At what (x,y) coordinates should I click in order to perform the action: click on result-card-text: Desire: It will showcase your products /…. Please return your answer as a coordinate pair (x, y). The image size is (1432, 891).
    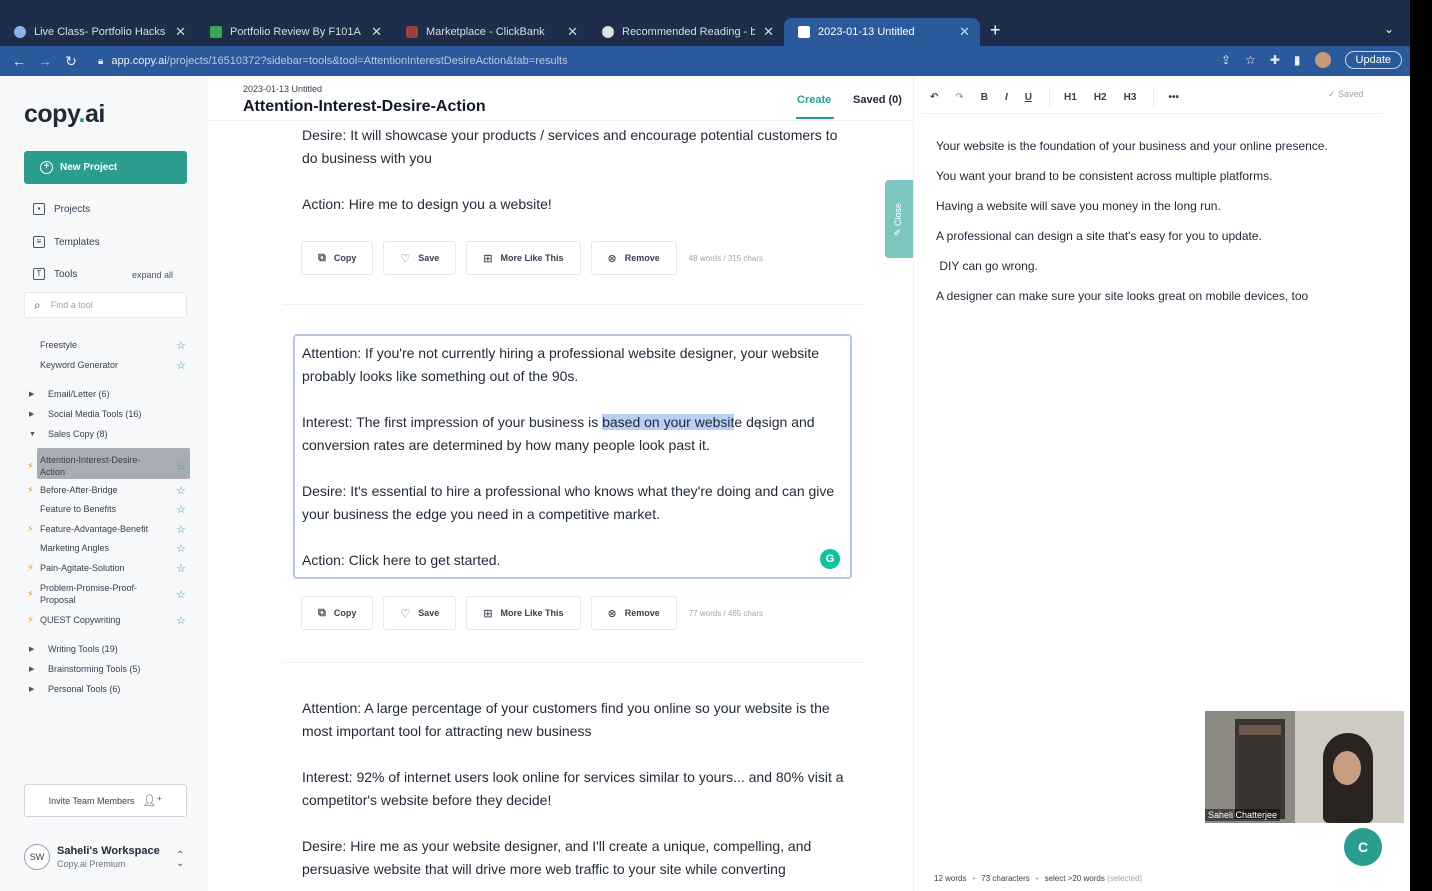
    Looking at the image, I should click on (576, 170).